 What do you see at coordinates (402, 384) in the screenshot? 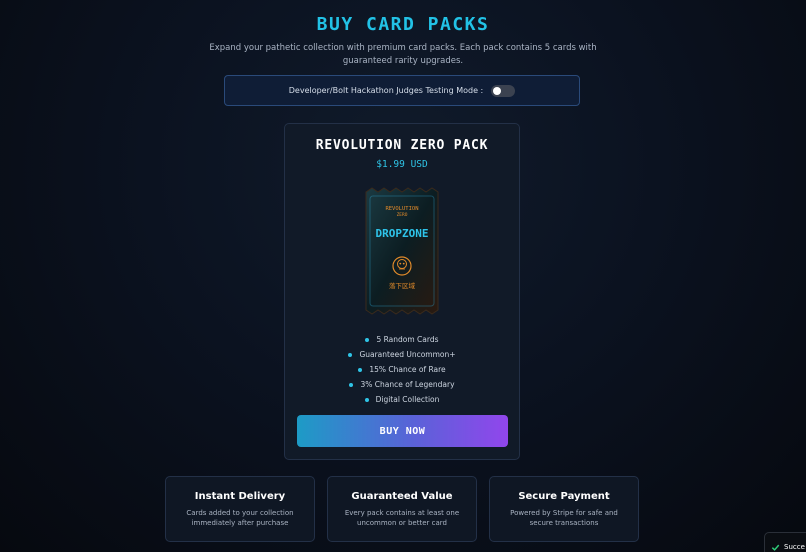
I see `feature-item: 3% Chance of Legendary` at bounding box center [402, 384].